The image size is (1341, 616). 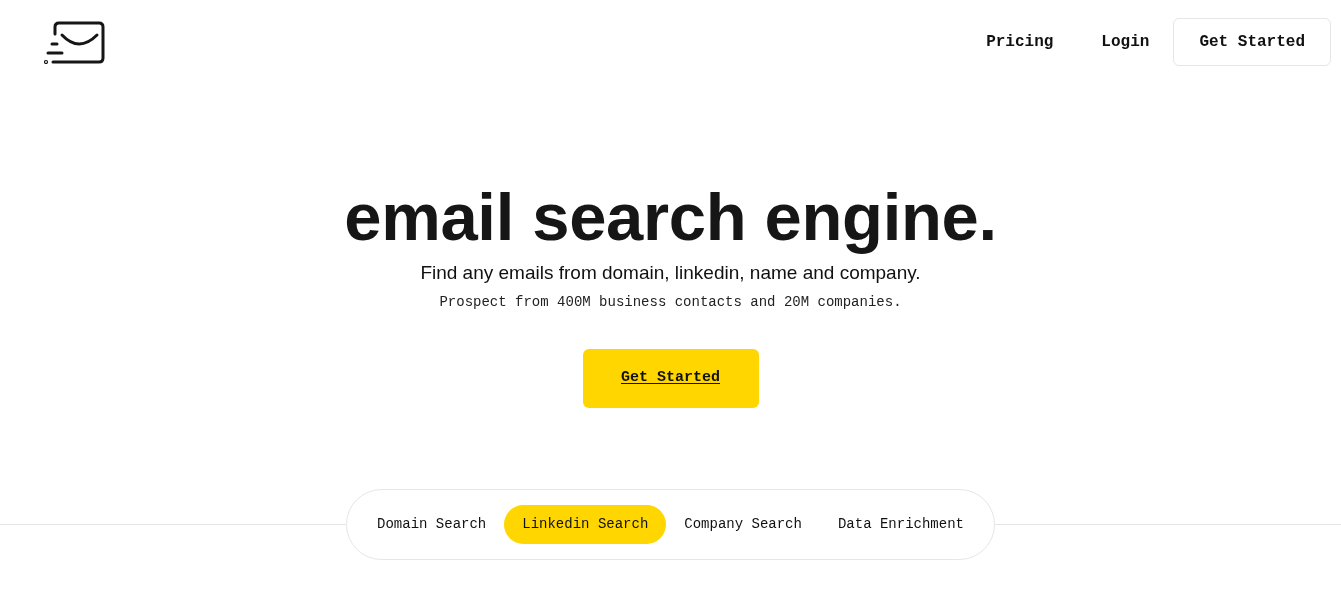 I want to click on nav-link: Pricing, so click(x=1020, y=42).